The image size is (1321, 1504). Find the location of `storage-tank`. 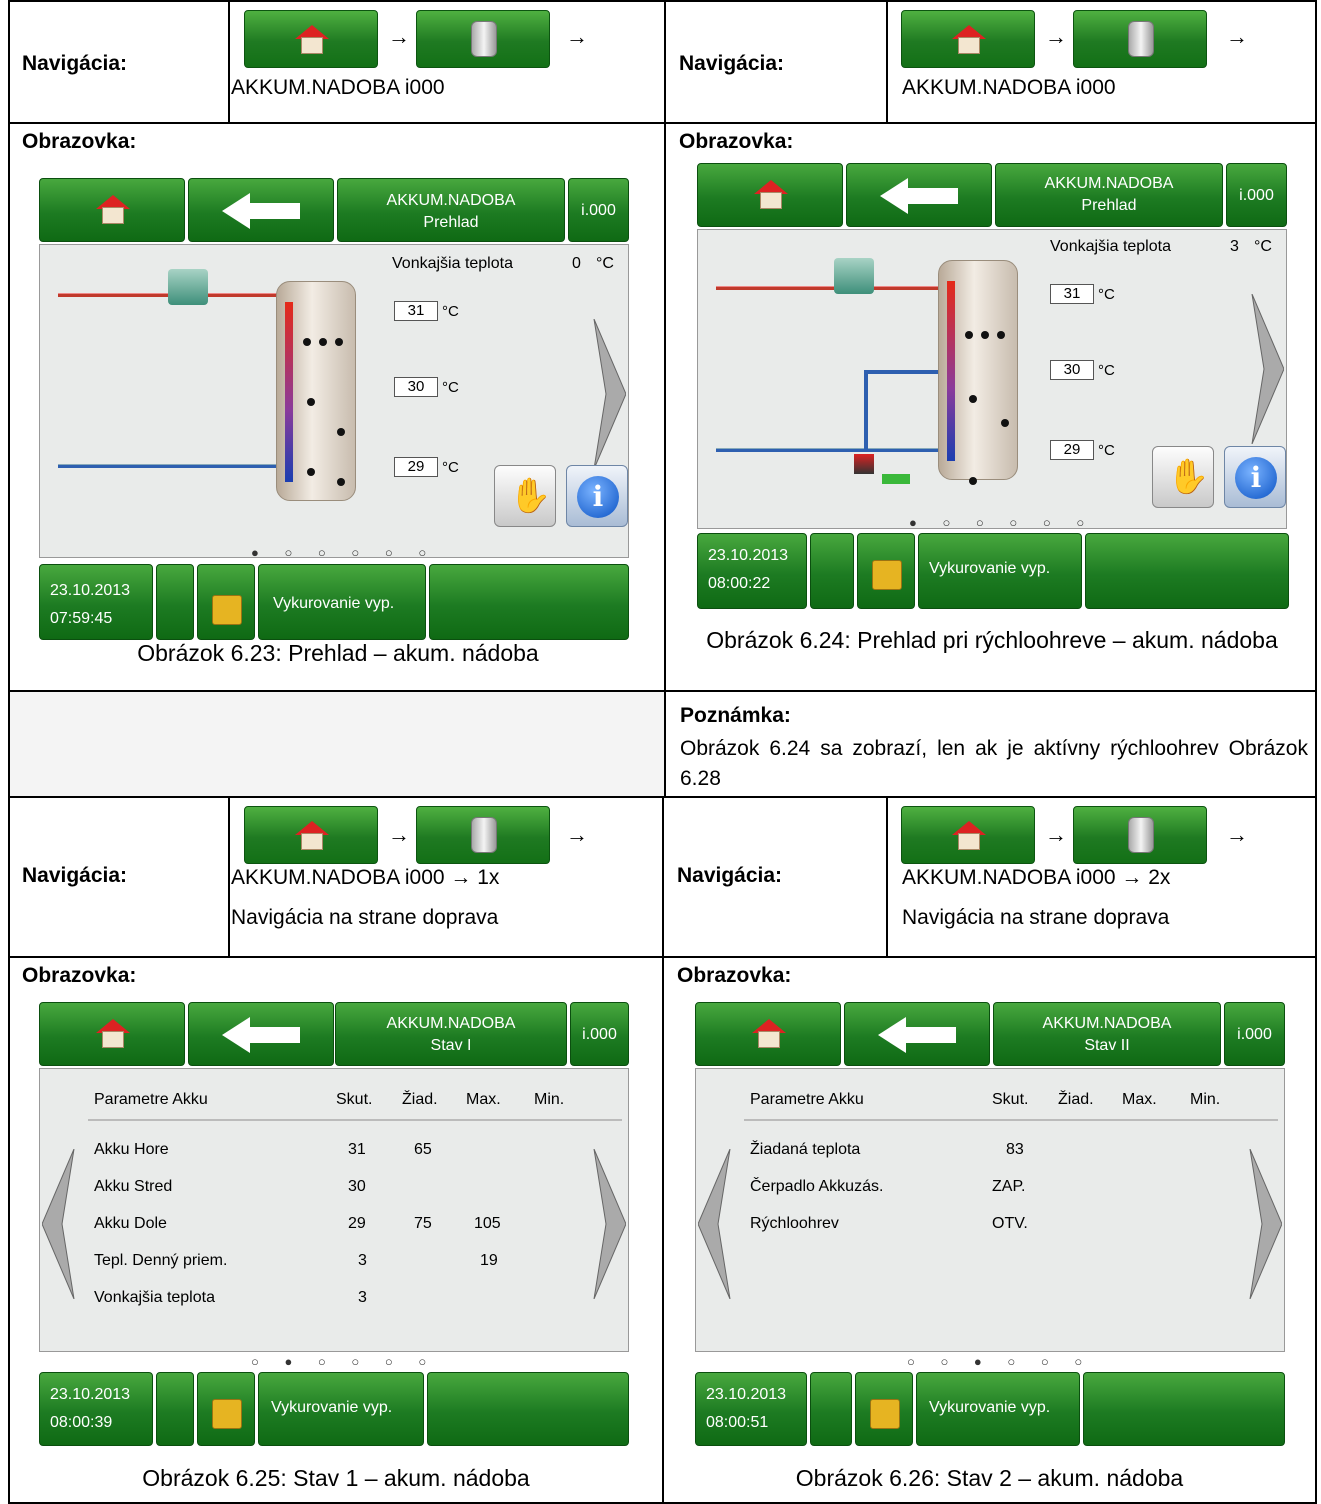

storage-tank is located at coordinates (978, 372).